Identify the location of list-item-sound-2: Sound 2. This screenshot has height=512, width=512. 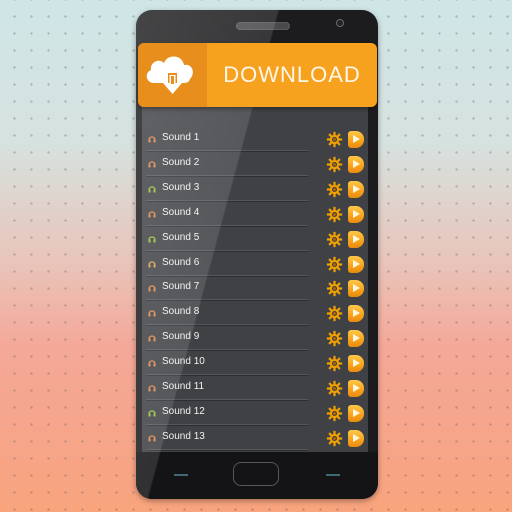
(255, 164).